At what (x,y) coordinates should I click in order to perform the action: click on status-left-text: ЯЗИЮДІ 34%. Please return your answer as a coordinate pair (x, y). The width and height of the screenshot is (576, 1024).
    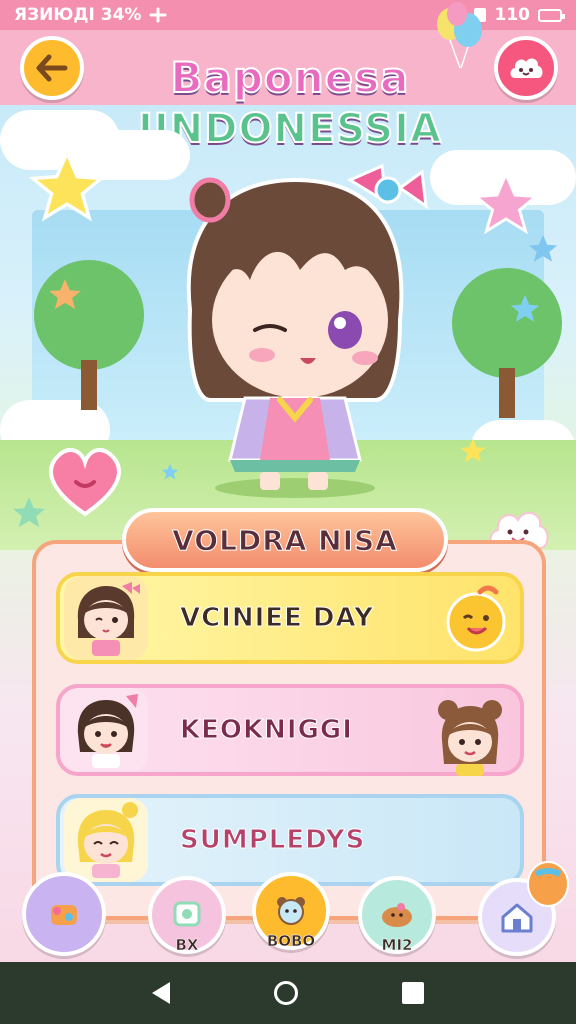
    Looking at the image, I should click on (78, 15).